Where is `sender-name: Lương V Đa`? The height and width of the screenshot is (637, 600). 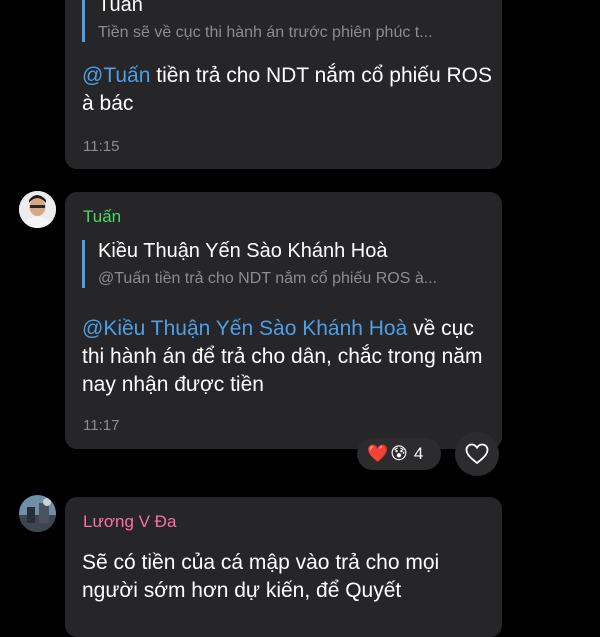
sender-name: Lương V Đa is located at coordinates (129, 522).